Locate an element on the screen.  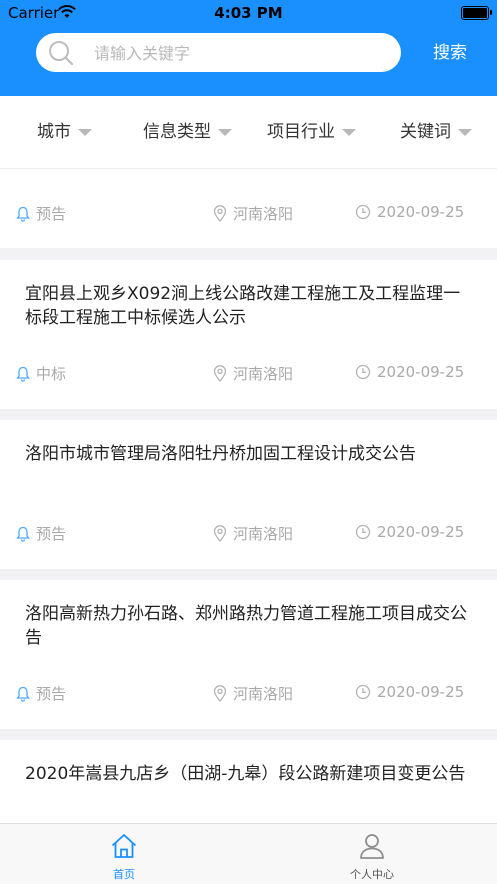
card-title: 2020年嵩县九店乡（田湖-九皋）段公路新建项目变更公告 is located at coordinates (245, 774).